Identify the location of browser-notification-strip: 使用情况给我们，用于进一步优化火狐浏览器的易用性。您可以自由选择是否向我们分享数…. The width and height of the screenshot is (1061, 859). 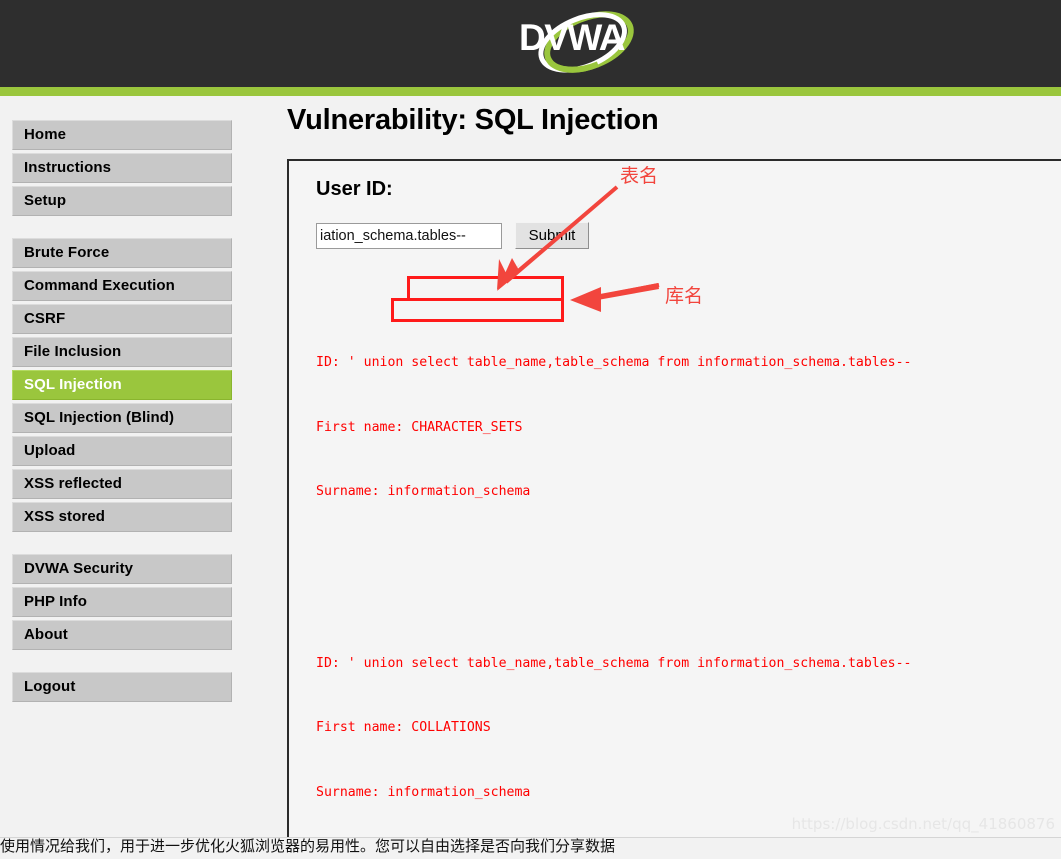
(530, 848).